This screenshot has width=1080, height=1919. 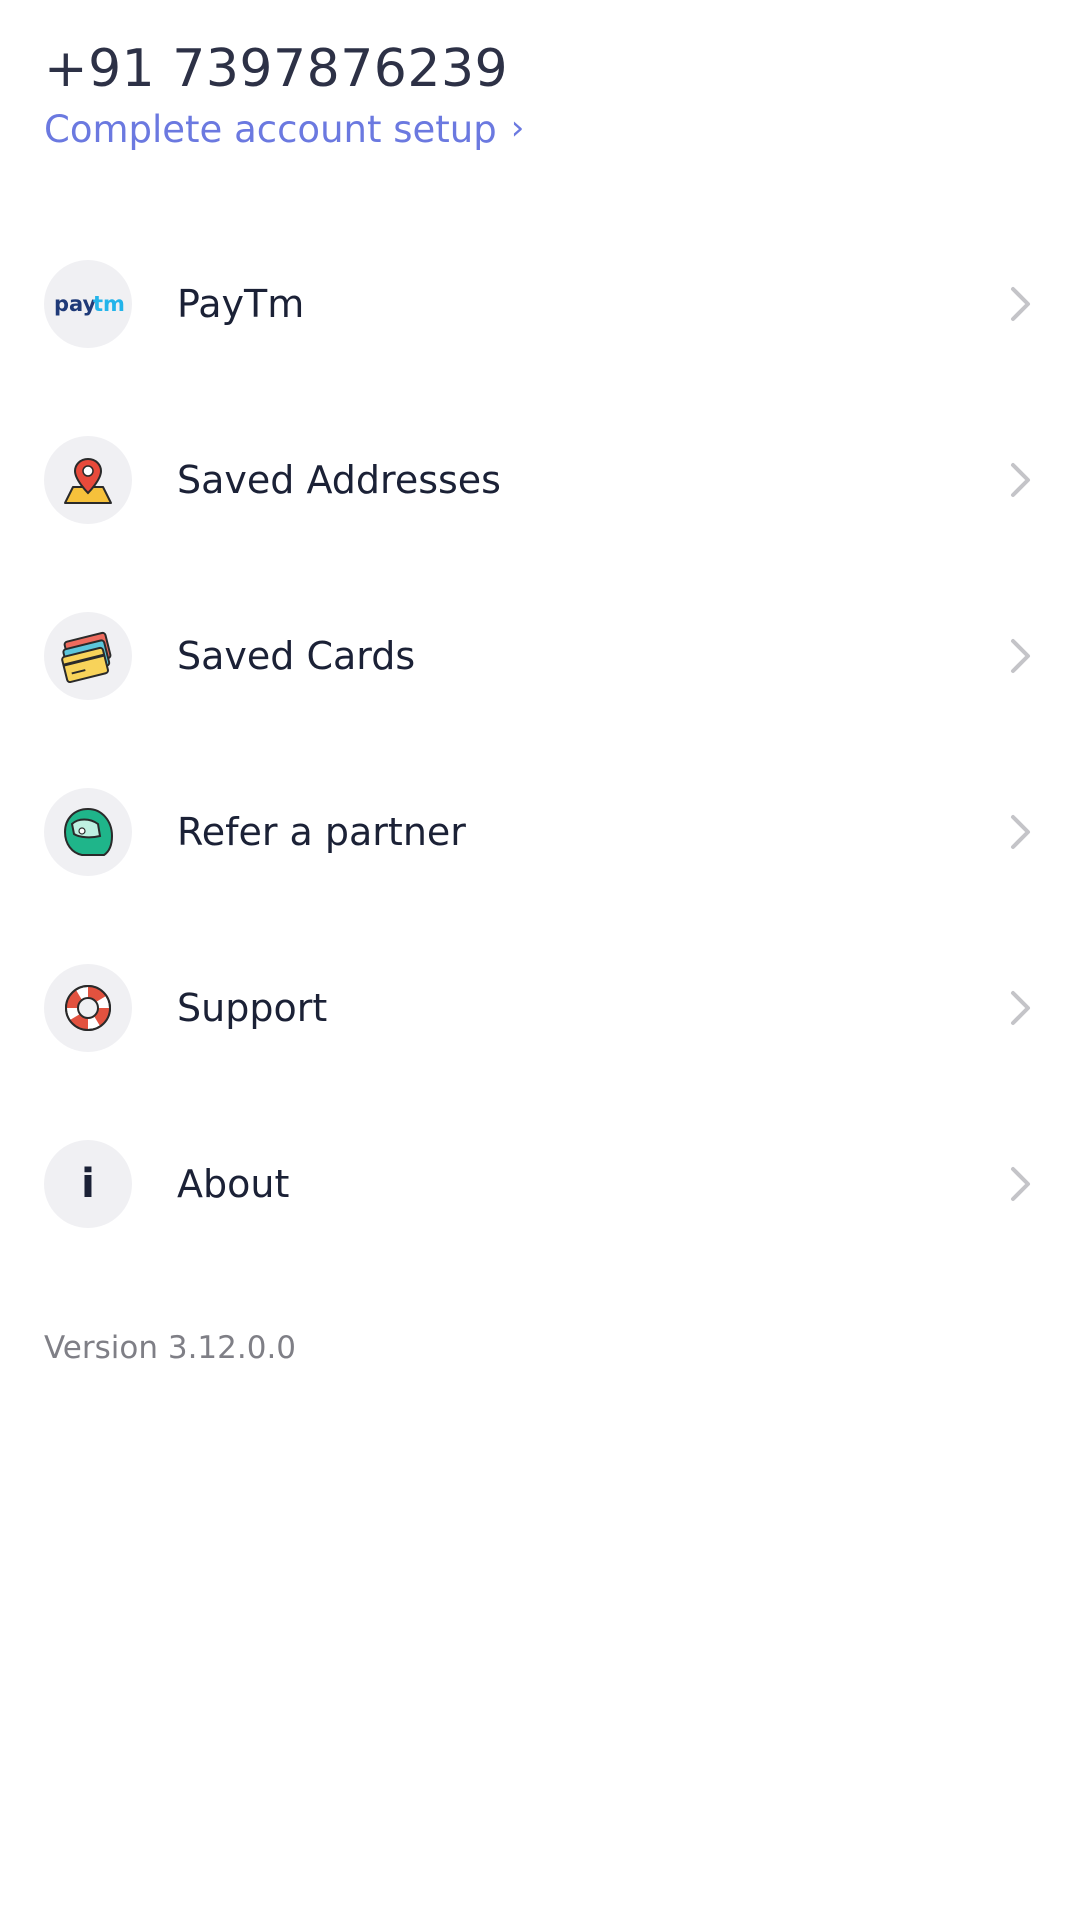 What do you see at coordinates (233, 1184) in the screenshot?
I see `menu-item-label: About` at bounding box center [233, 1184].